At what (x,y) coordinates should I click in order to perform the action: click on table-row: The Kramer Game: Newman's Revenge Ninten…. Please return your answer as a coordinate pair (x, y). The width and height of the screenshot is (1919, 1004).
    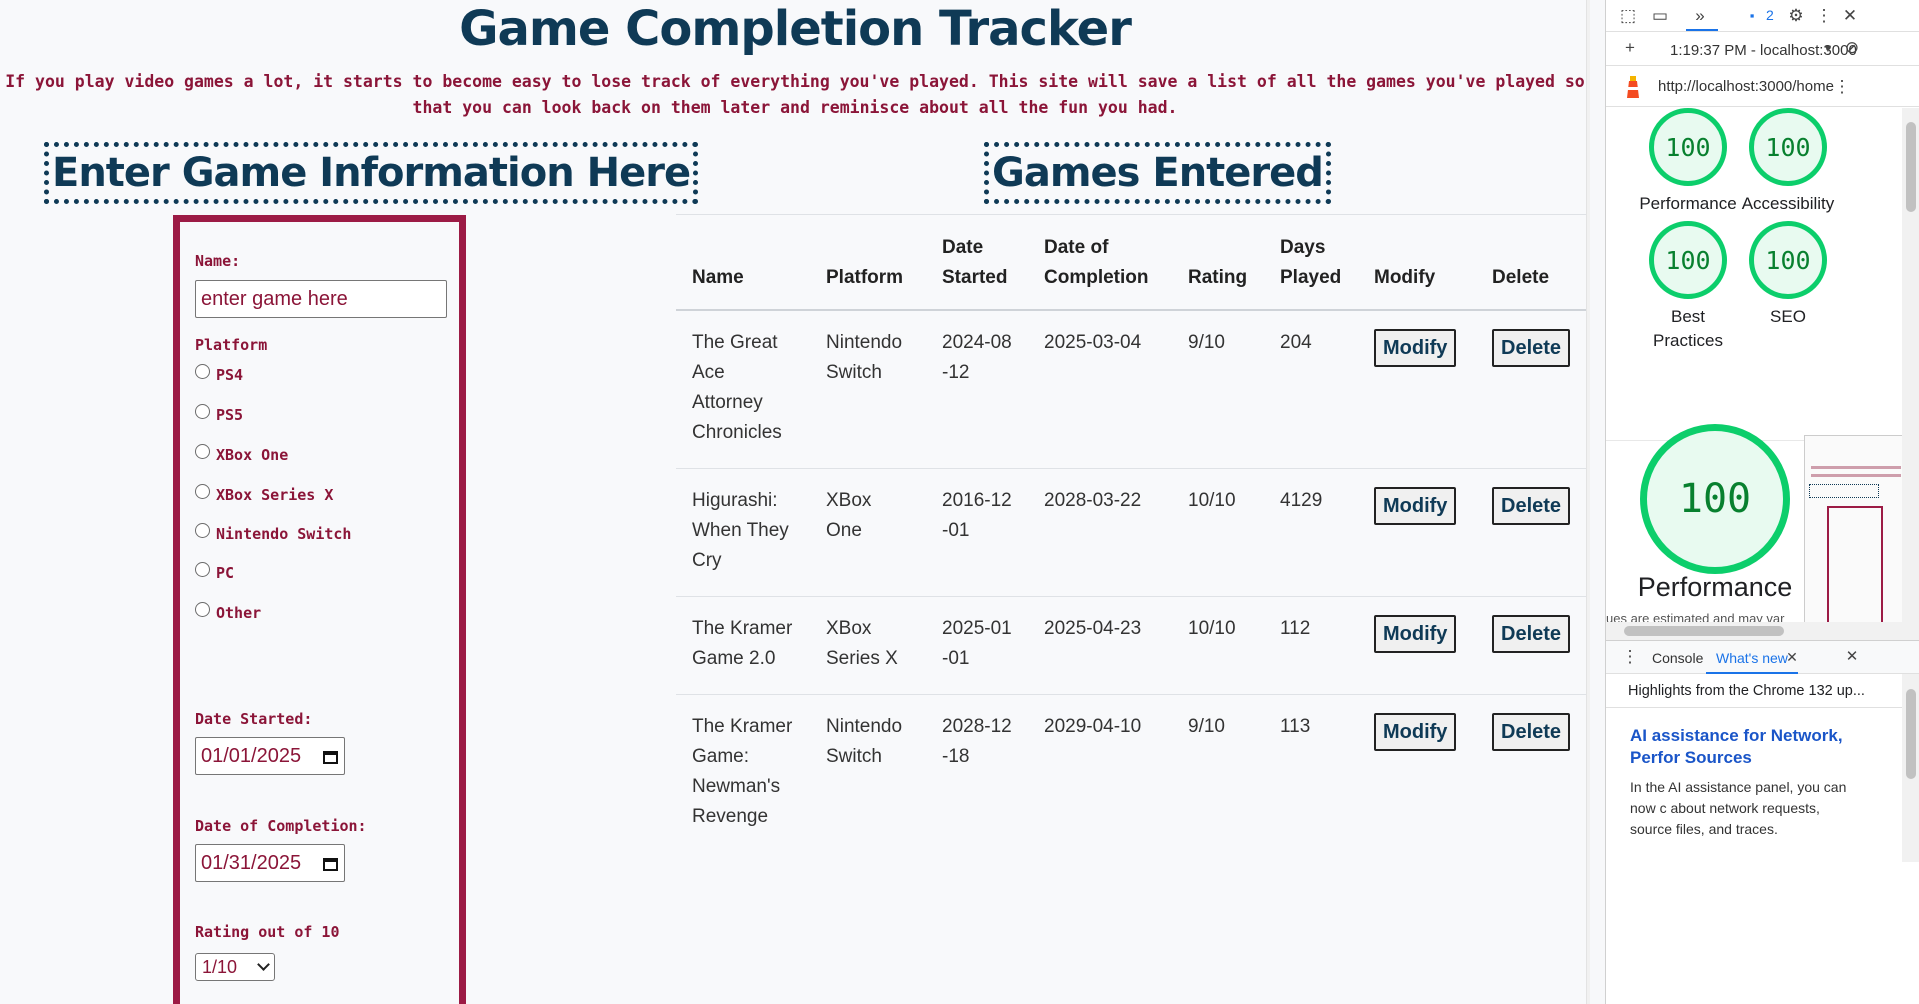
    Looking at the image, I should click on (1133, 774).